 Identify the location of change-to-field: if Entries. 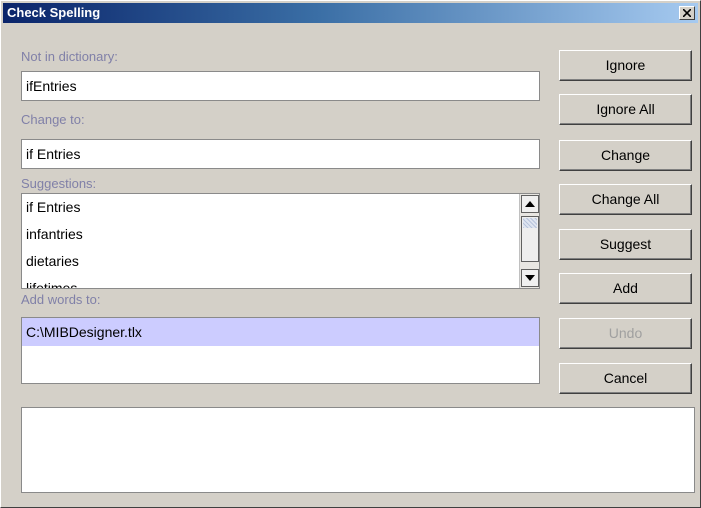
(280, 154).